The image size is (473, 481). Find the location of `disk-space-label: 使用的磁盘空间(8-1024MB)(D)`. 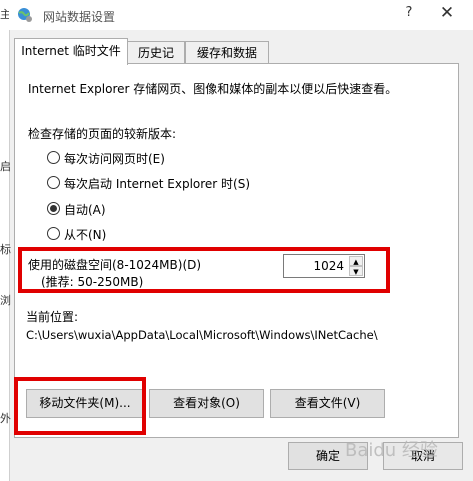

disk-space-label: 使用的磁盘空间(8-1024MB)(D) is located at coordinates (115, 265).